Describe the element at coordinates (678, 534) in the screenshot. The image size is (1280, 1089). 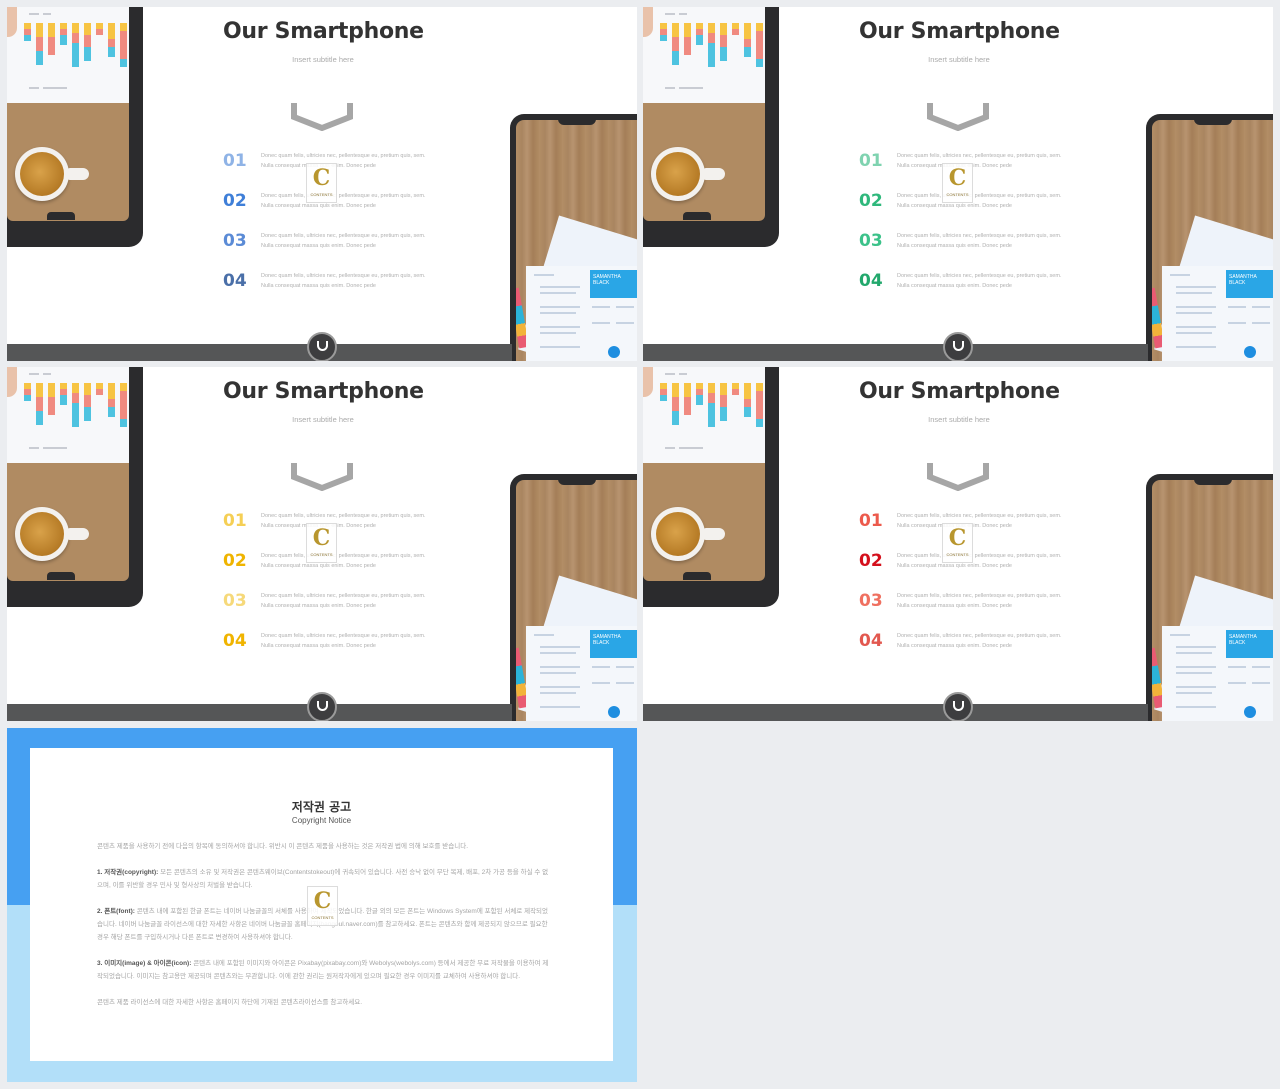
I see `coffee` at that location.